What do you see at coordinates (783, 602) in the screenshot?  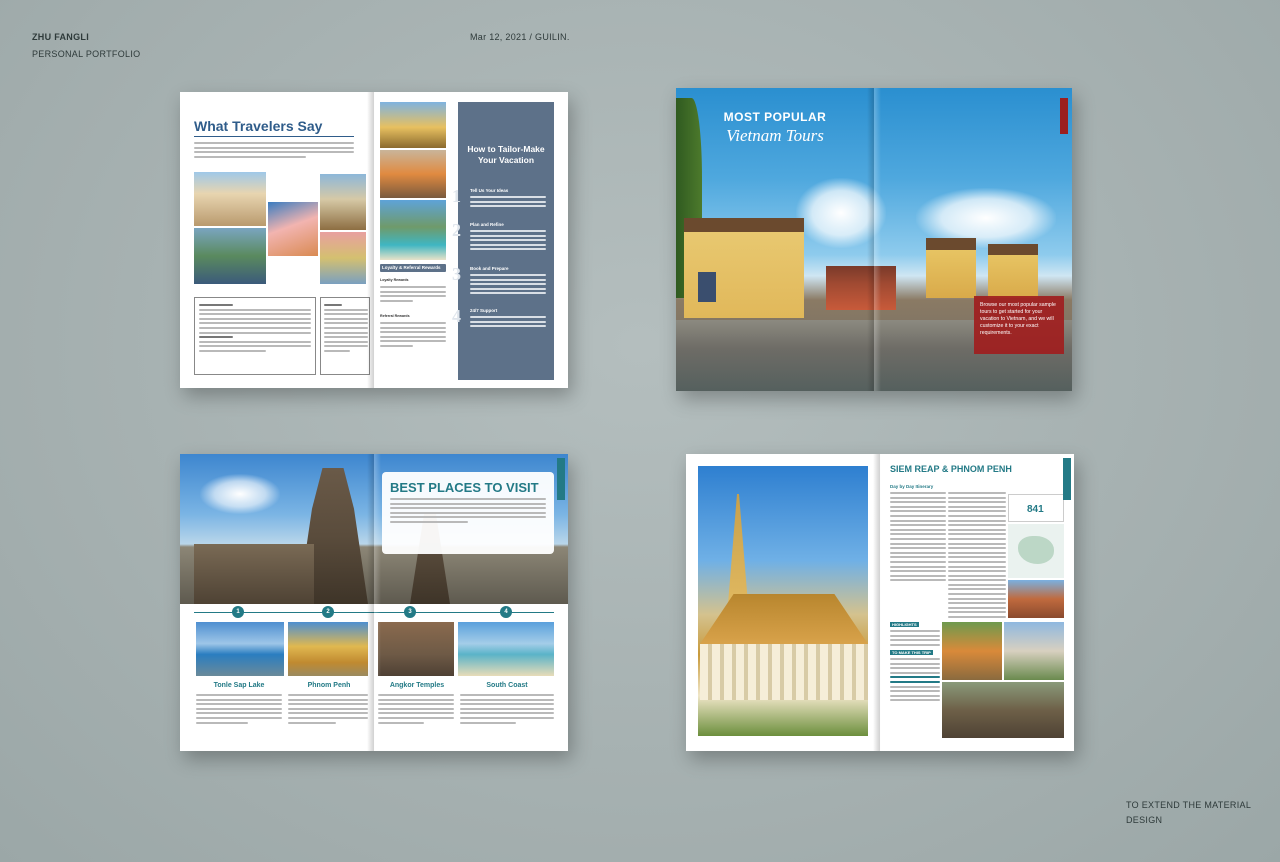 I see `left-page` at bounding box center [783, 602].